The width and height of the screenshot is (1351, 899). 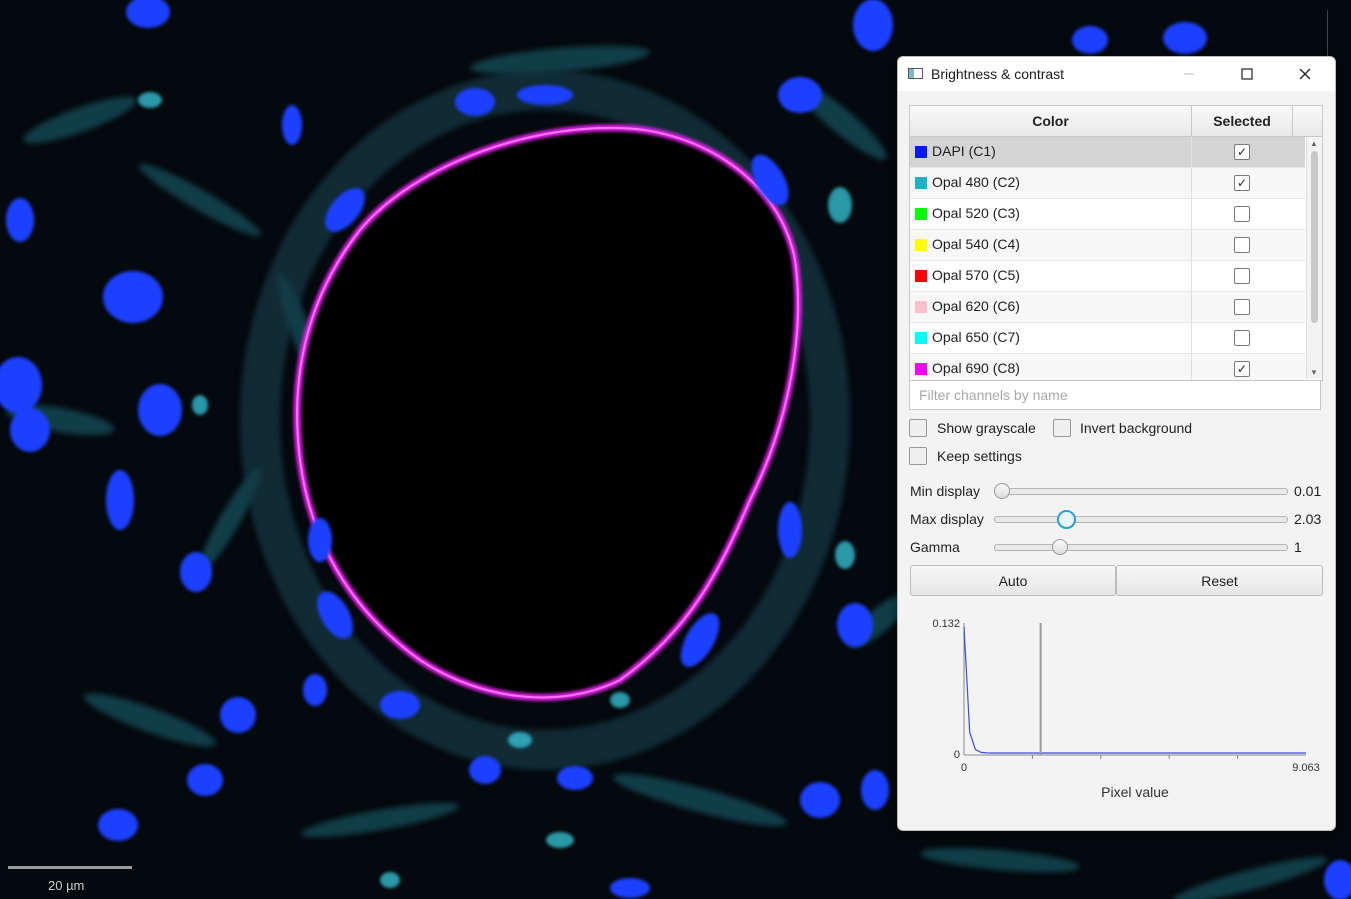 What do you see at coordinates (1116, 74) in the screenshot?
I see `title-bar: Brightness & contrast` at bounding box center [1116, 74].